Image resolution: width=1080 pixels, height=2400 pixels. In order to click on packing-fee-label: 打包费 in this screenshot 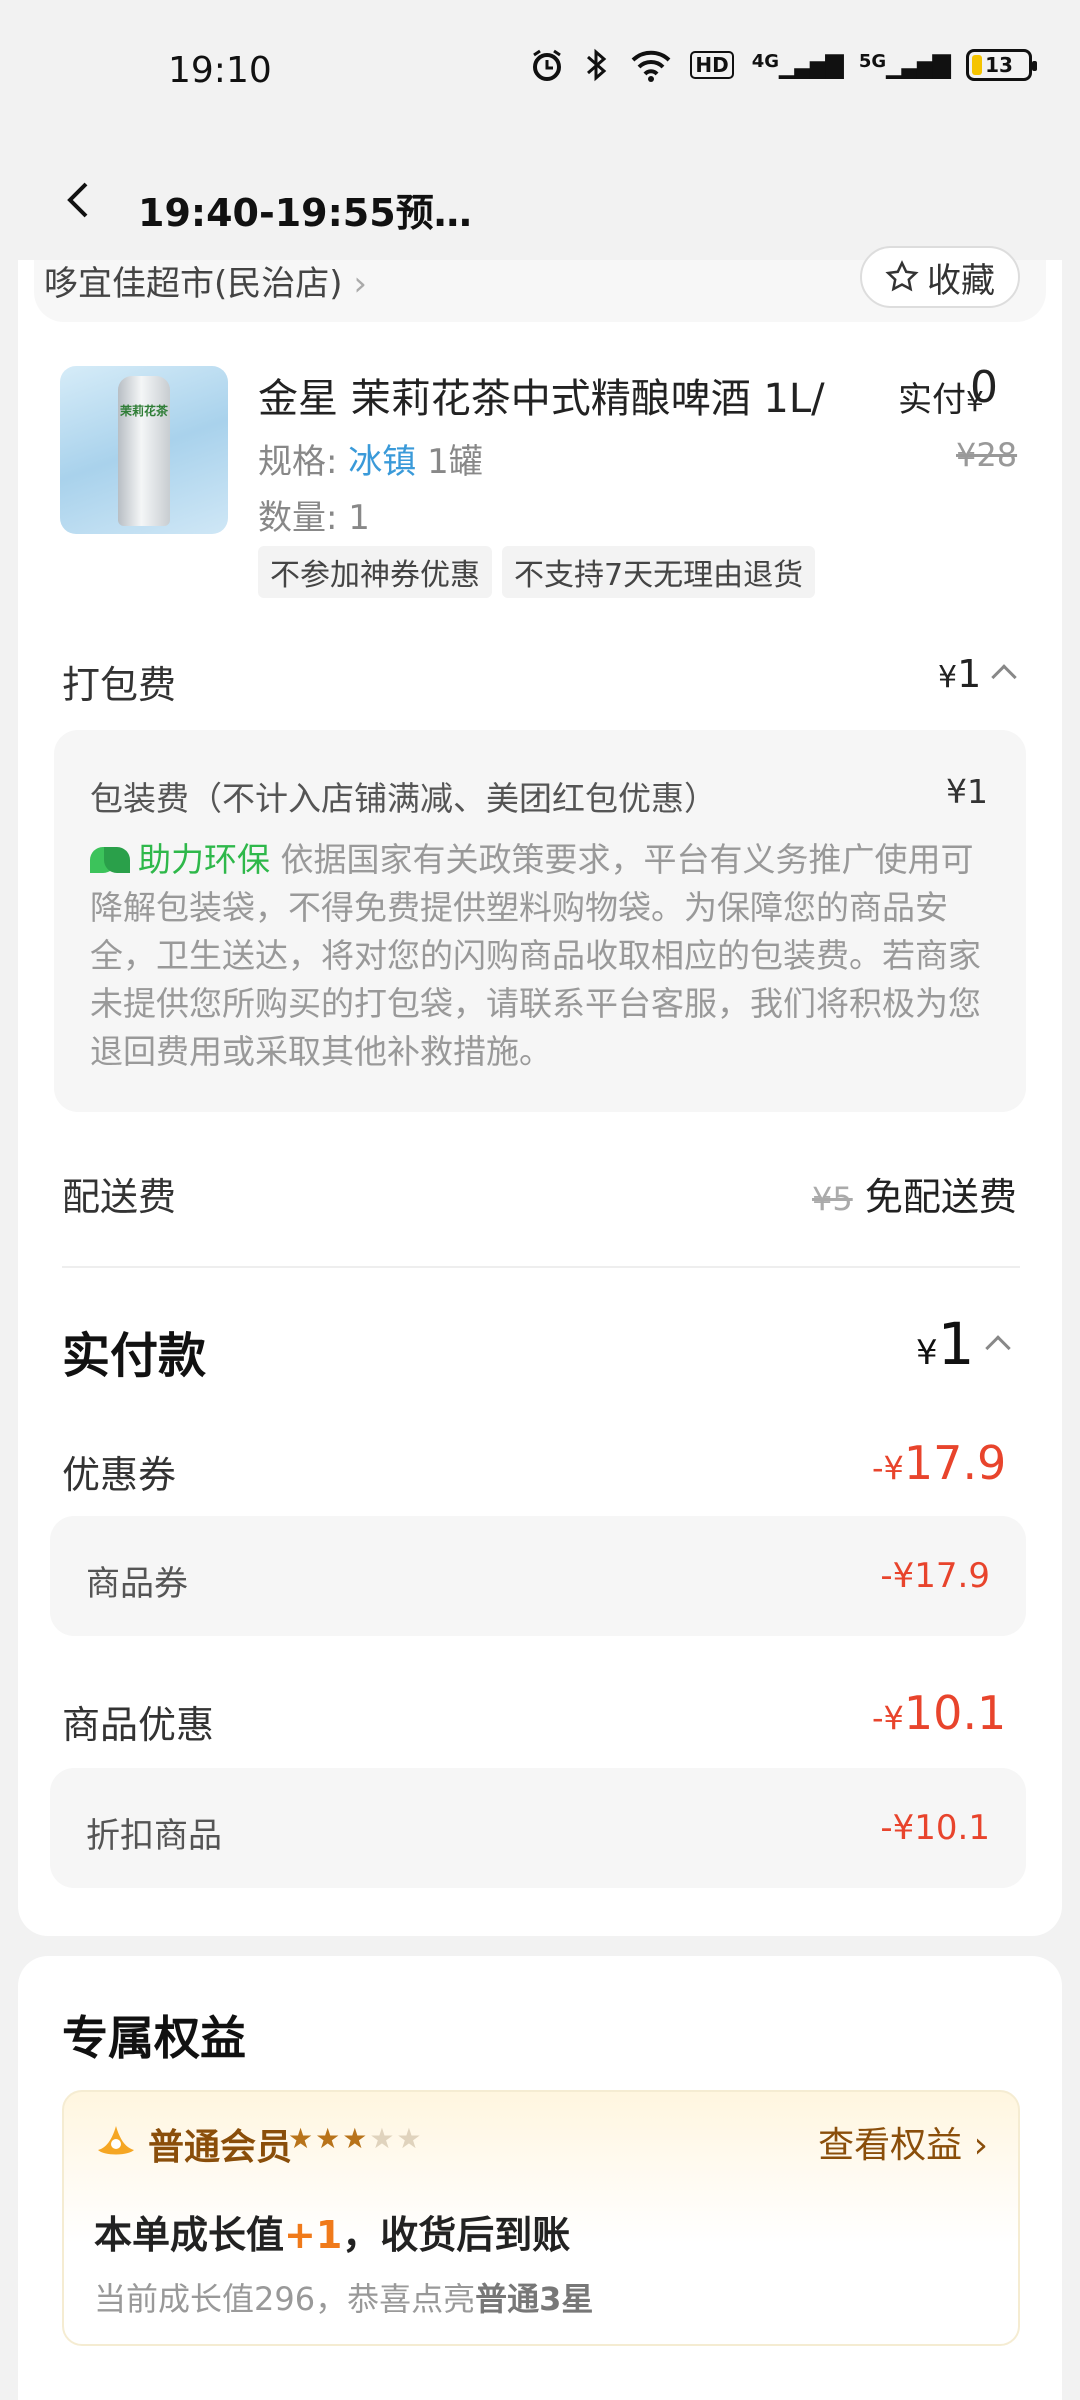, I will do `click(119, 685)`.